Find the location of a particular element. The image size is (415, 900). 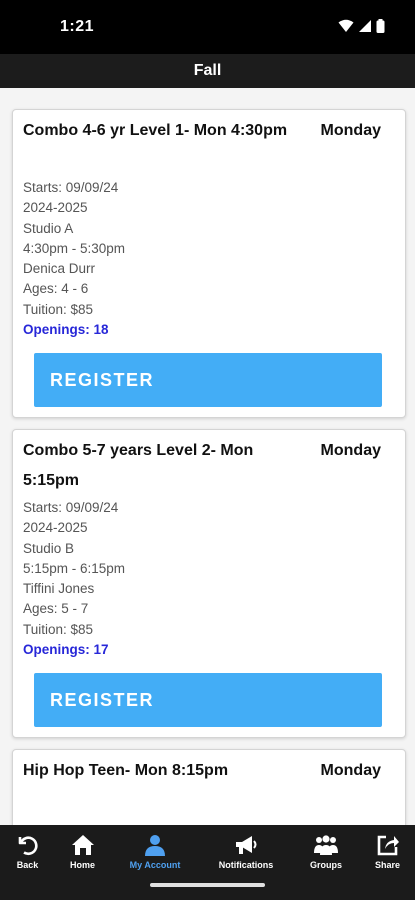

class-openings: Openings: 17 is located at coordinates (66, 650).